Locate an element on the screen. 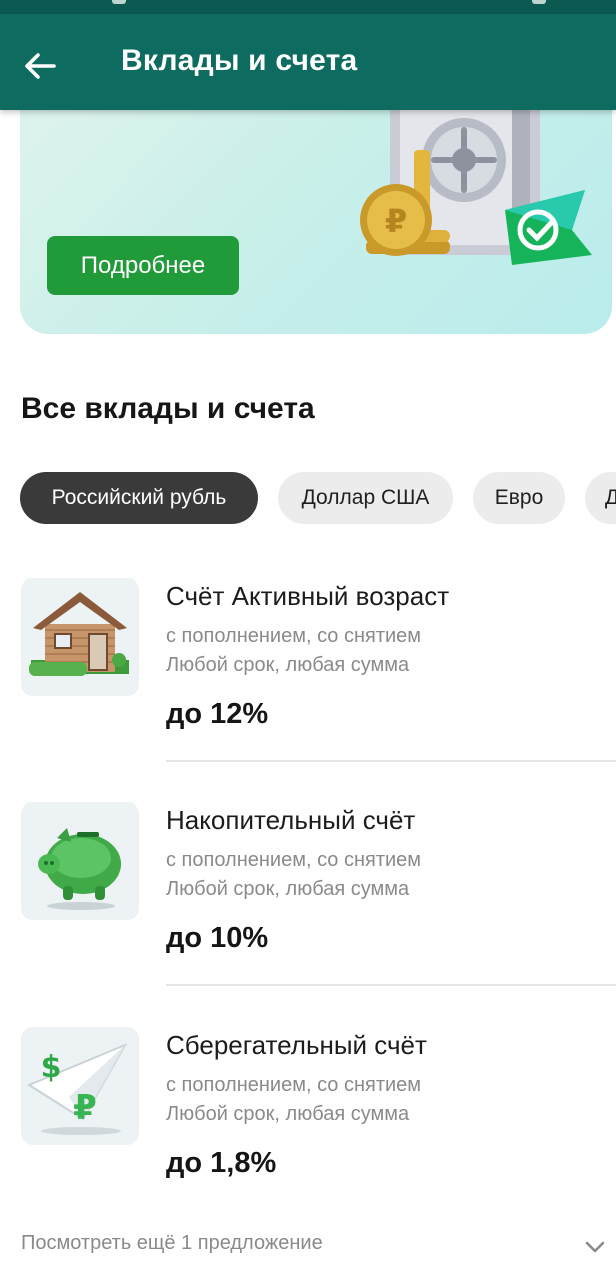  offer-title: Счёт Активный возраст is located at coordinates (308, 596).